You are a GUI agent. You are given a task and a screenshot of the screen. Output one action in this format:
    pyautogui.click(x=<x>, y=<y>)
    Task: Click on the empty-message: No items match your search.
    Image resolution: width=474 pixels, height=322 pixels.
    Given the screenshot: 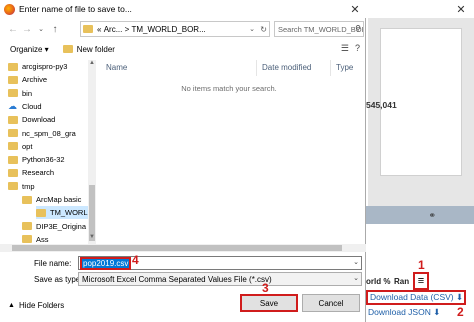 What is the action you would take?
    pyautogui.click(x=229, y=88)
    